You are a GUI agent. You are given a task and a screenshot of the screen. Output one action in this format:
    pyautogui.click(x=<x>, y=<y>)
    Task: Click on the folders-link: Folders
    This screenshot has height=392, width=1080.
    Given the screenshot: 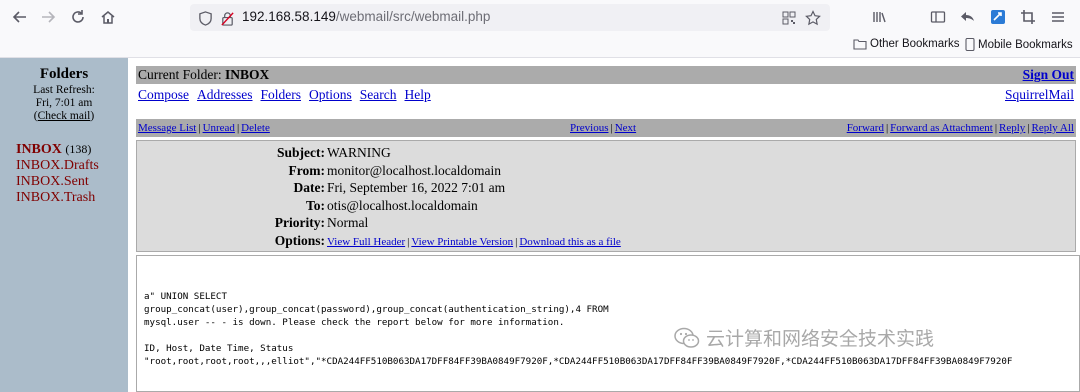 What is the action you would take?
    pyautogui.click(x=281, y=94)
    